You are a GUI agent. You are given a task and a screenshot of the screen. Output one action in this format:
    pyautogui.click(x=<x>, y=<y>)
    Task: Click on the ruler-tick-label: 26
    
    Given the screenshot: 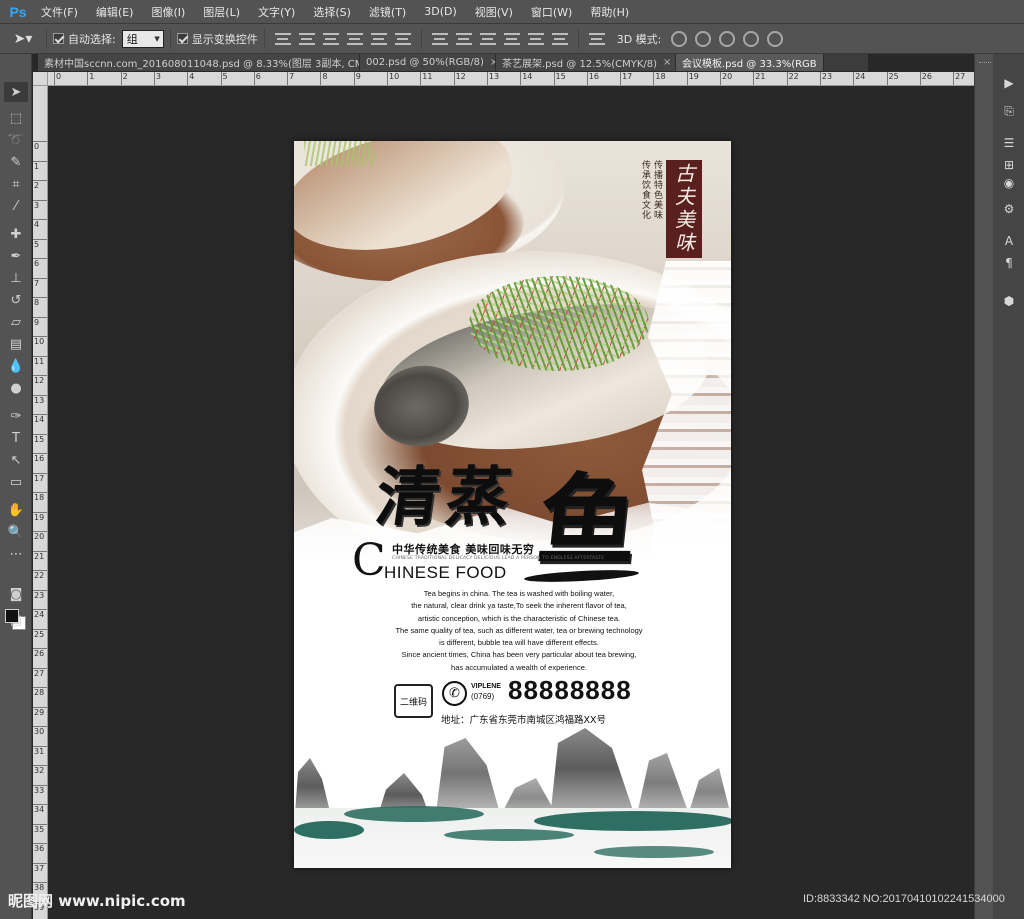 What is the action you would take?
    pyautogui.click(x=925, y=78)
    